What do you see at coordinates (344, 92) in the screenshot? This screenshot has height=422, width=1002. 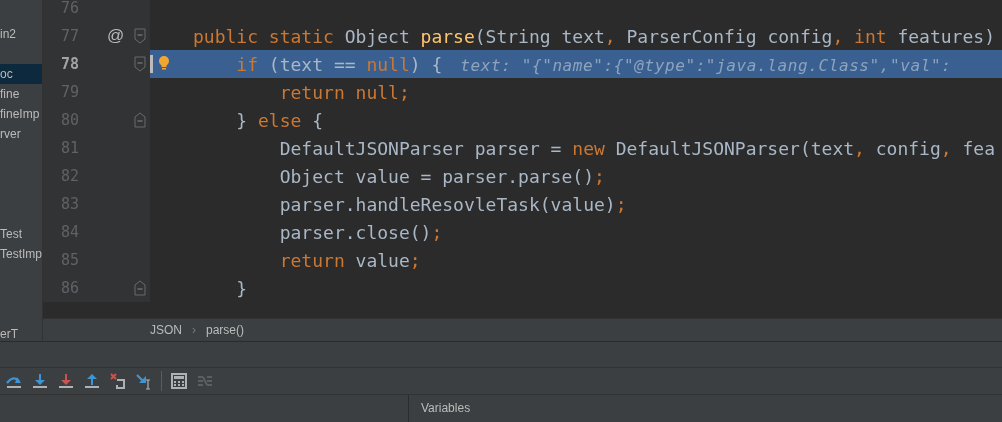 I see `code-line: return null;` at bounding box center [344, 92].